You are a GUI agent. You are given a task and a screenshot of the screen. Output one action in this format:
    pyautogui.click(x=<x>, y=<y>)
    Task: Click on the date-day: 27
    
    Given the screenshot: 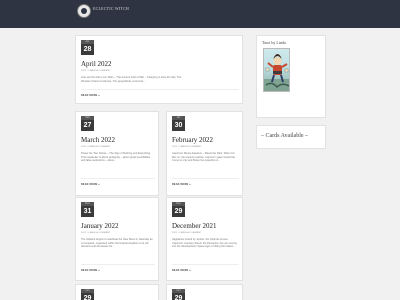 What is the action you would take?
    pyautogui.click(x=87, y=125)
    